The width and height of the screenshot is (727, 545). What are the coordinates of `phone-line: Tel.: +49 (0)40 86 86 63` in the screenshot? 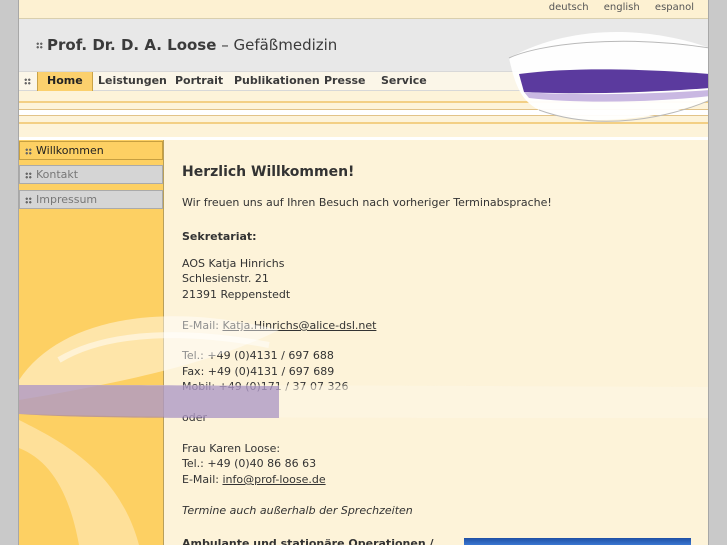 It's located at (249, 463).